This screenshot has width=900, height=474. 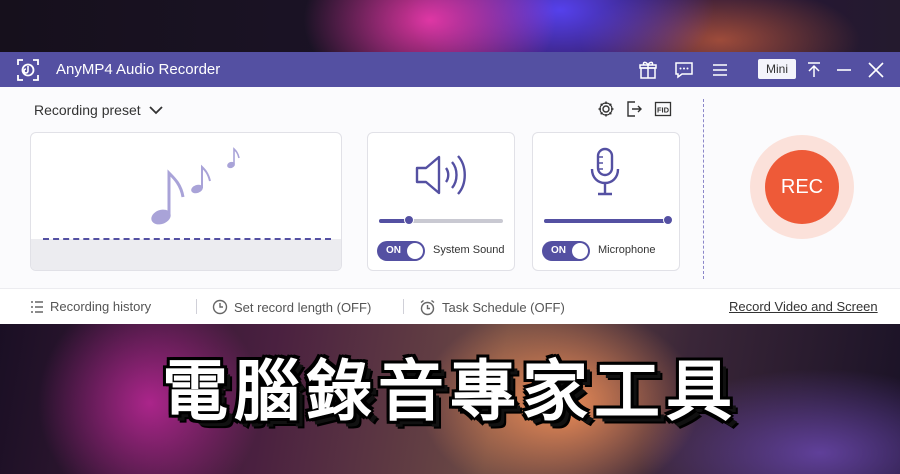 What do you see at coordinates (28, 70) in the screenshot?
I see `app-logo-icon` at bounding box center [28, 70].